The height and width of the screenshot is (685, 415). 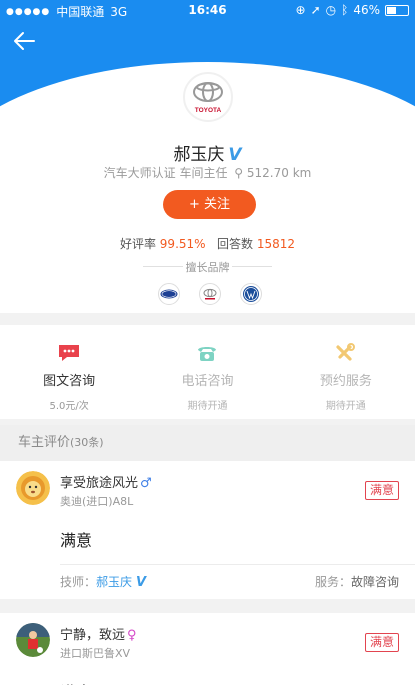 What do you see at coordinates (346, 372) in the screenshot?
I see `service-appointment: 预约服务 期待开通` at bounding box center [346, 372].